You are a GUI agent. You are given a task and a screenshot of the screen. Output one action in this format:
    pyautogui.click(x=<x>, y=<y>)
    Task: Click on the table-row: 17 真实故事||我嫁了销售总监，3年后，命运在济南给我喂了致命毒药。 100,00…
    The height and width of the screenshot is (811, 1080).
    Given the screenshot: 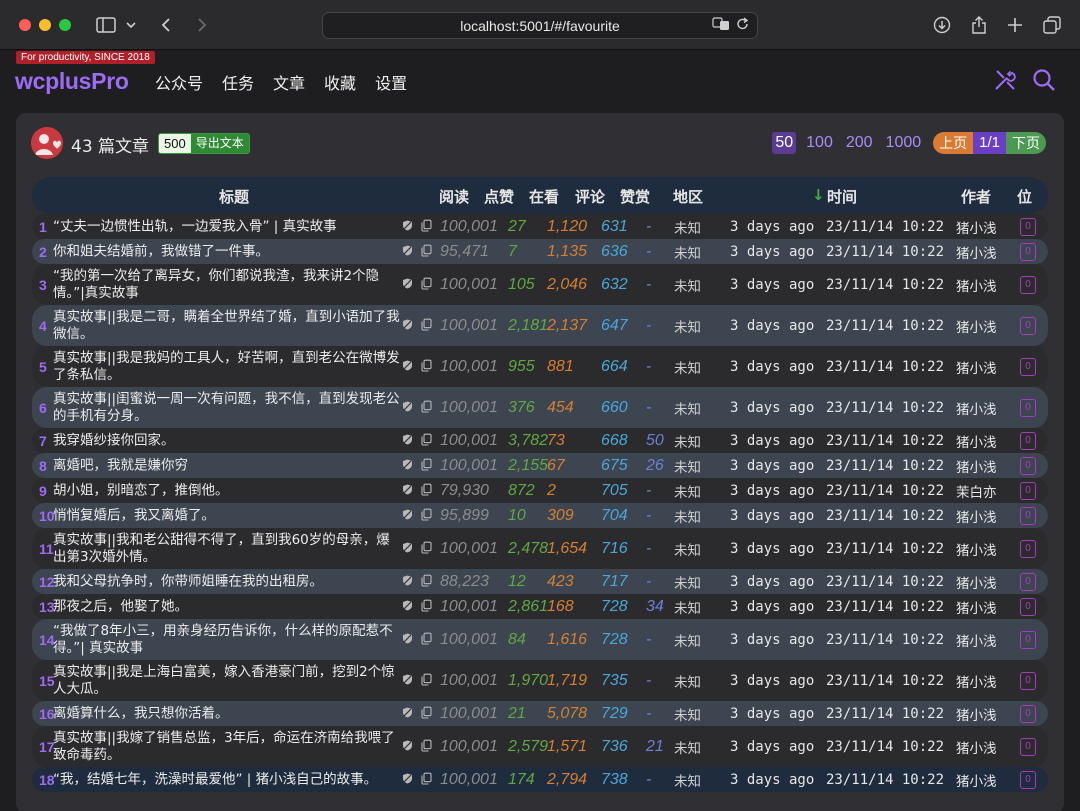 What is the action you would take?
    pyautogui.click(x=540, y=746)
    